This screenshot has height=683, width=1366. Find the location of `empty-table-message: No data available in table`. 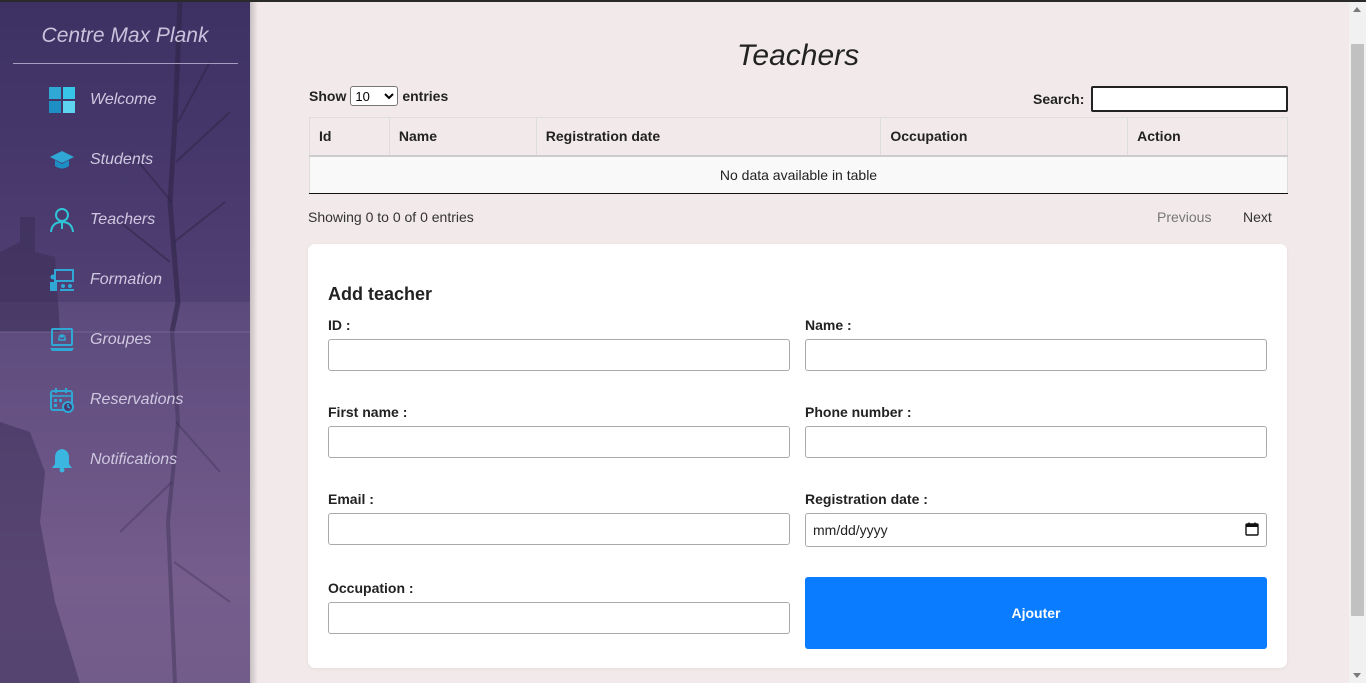

empty-table-message: No data available in table is located at coordinates (798, 174).